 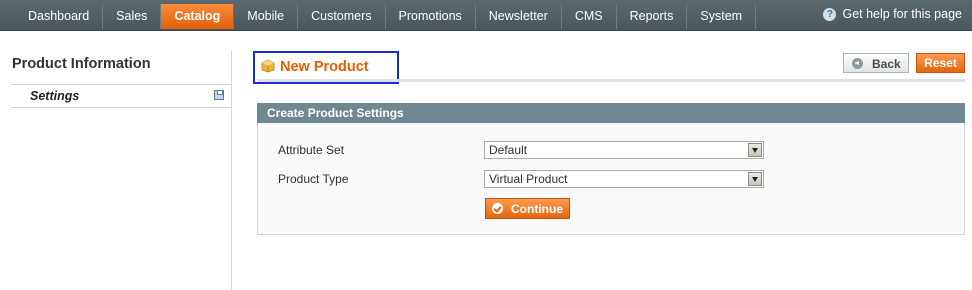 What do you see at coordinates (431, 16) in the screenshot?
I see `nav-item-promotions: Promotions` at bounding box center [431, 16].